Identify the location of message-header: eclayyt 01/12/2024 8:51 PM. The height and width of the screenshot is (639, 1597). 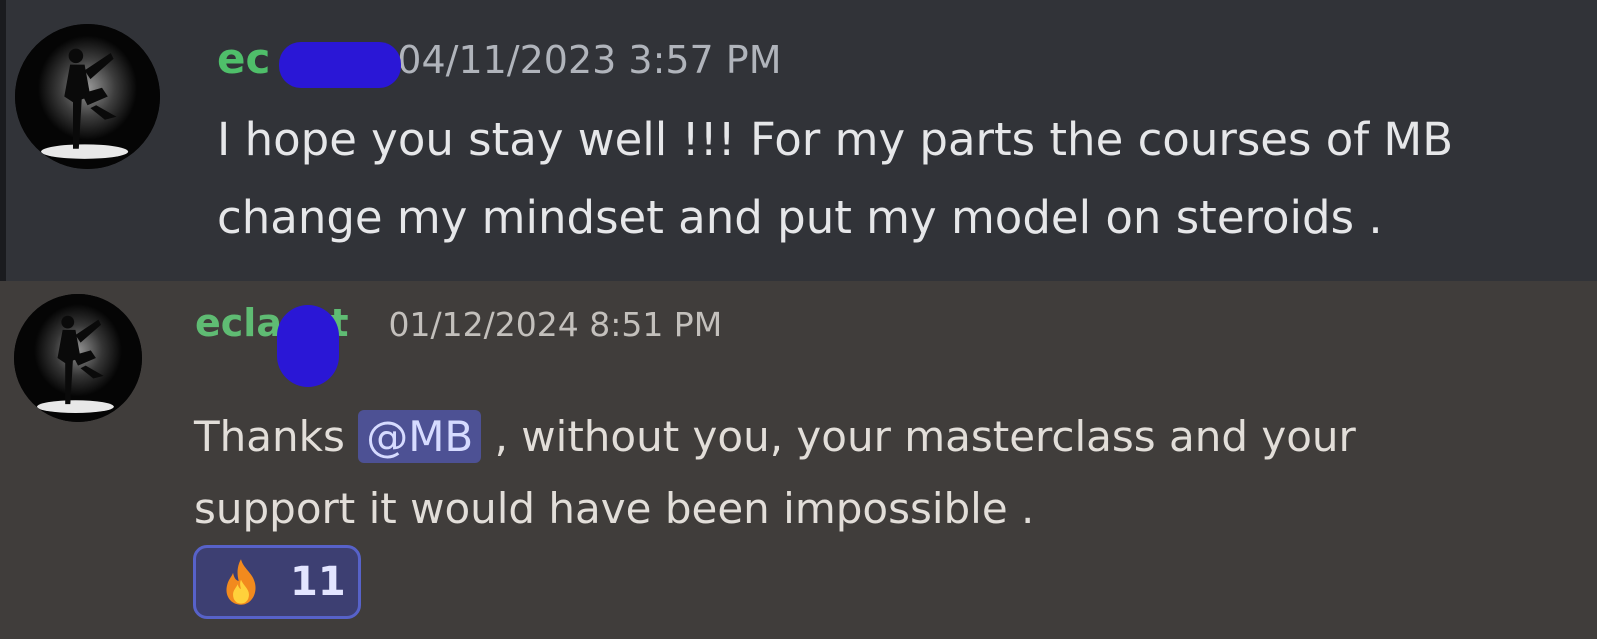
(459, 344).